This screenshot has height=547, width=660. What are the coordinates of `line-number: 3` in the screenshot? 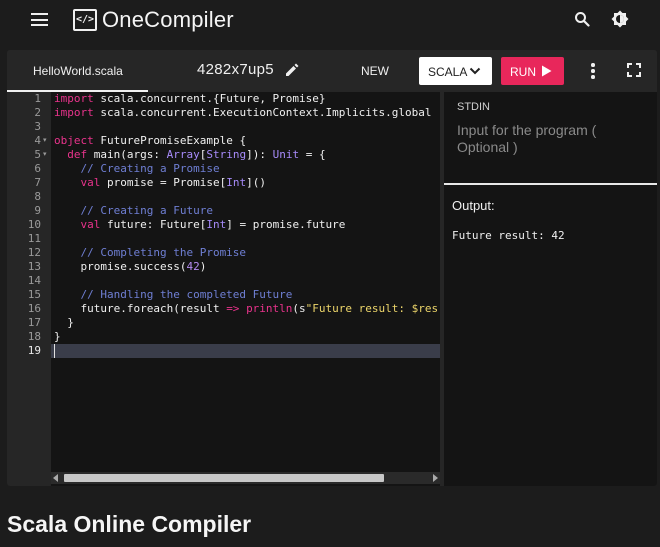 It's located at (37, 126).